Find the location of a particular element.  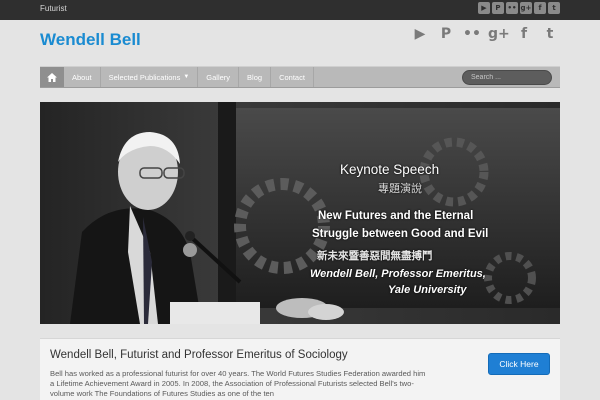

nav-item-contact: Contact is located at coordinates (292, 77).